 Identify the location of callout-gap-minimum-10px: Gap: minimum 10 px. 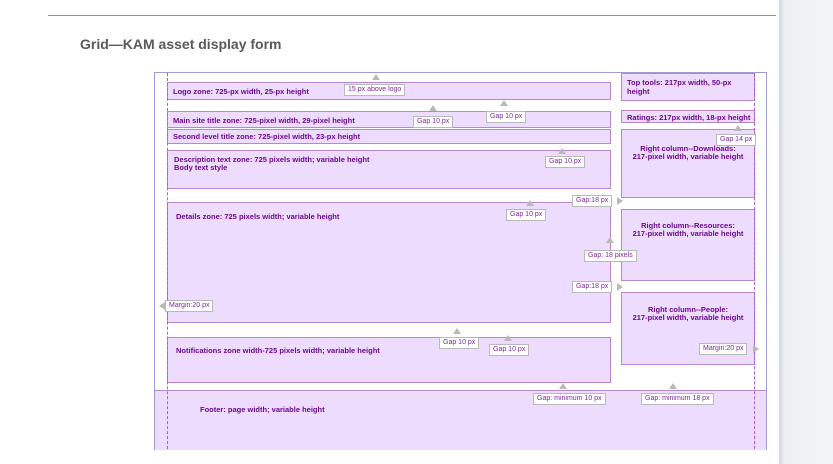
(569, 399).